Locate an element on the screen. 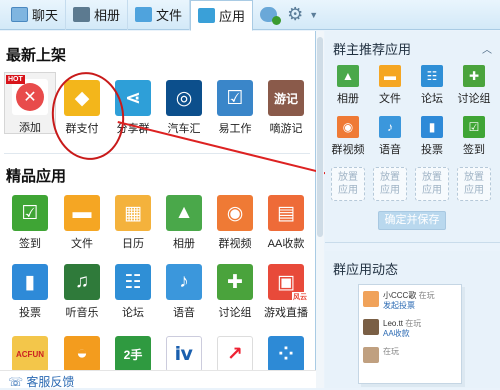 This screenshot has height=390, width=500. chevron-down-icon: ▼ is located at coordinates (313, 15).